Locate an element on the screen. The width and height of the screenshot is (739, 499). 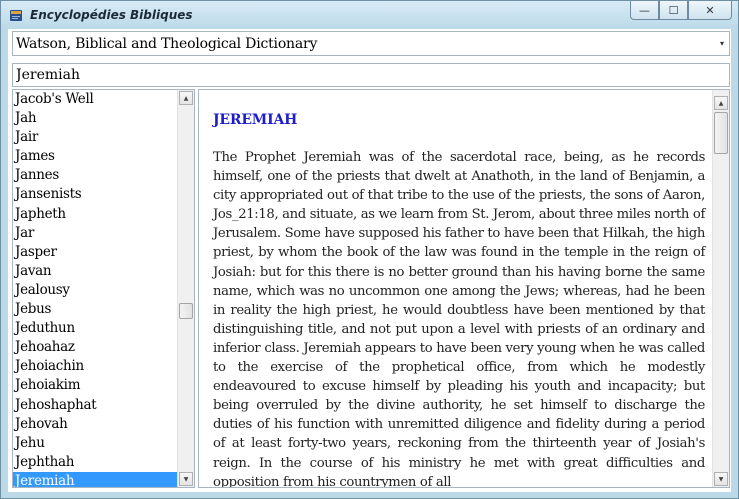
article-scroll-thumb is located at coordinates (721, 133).